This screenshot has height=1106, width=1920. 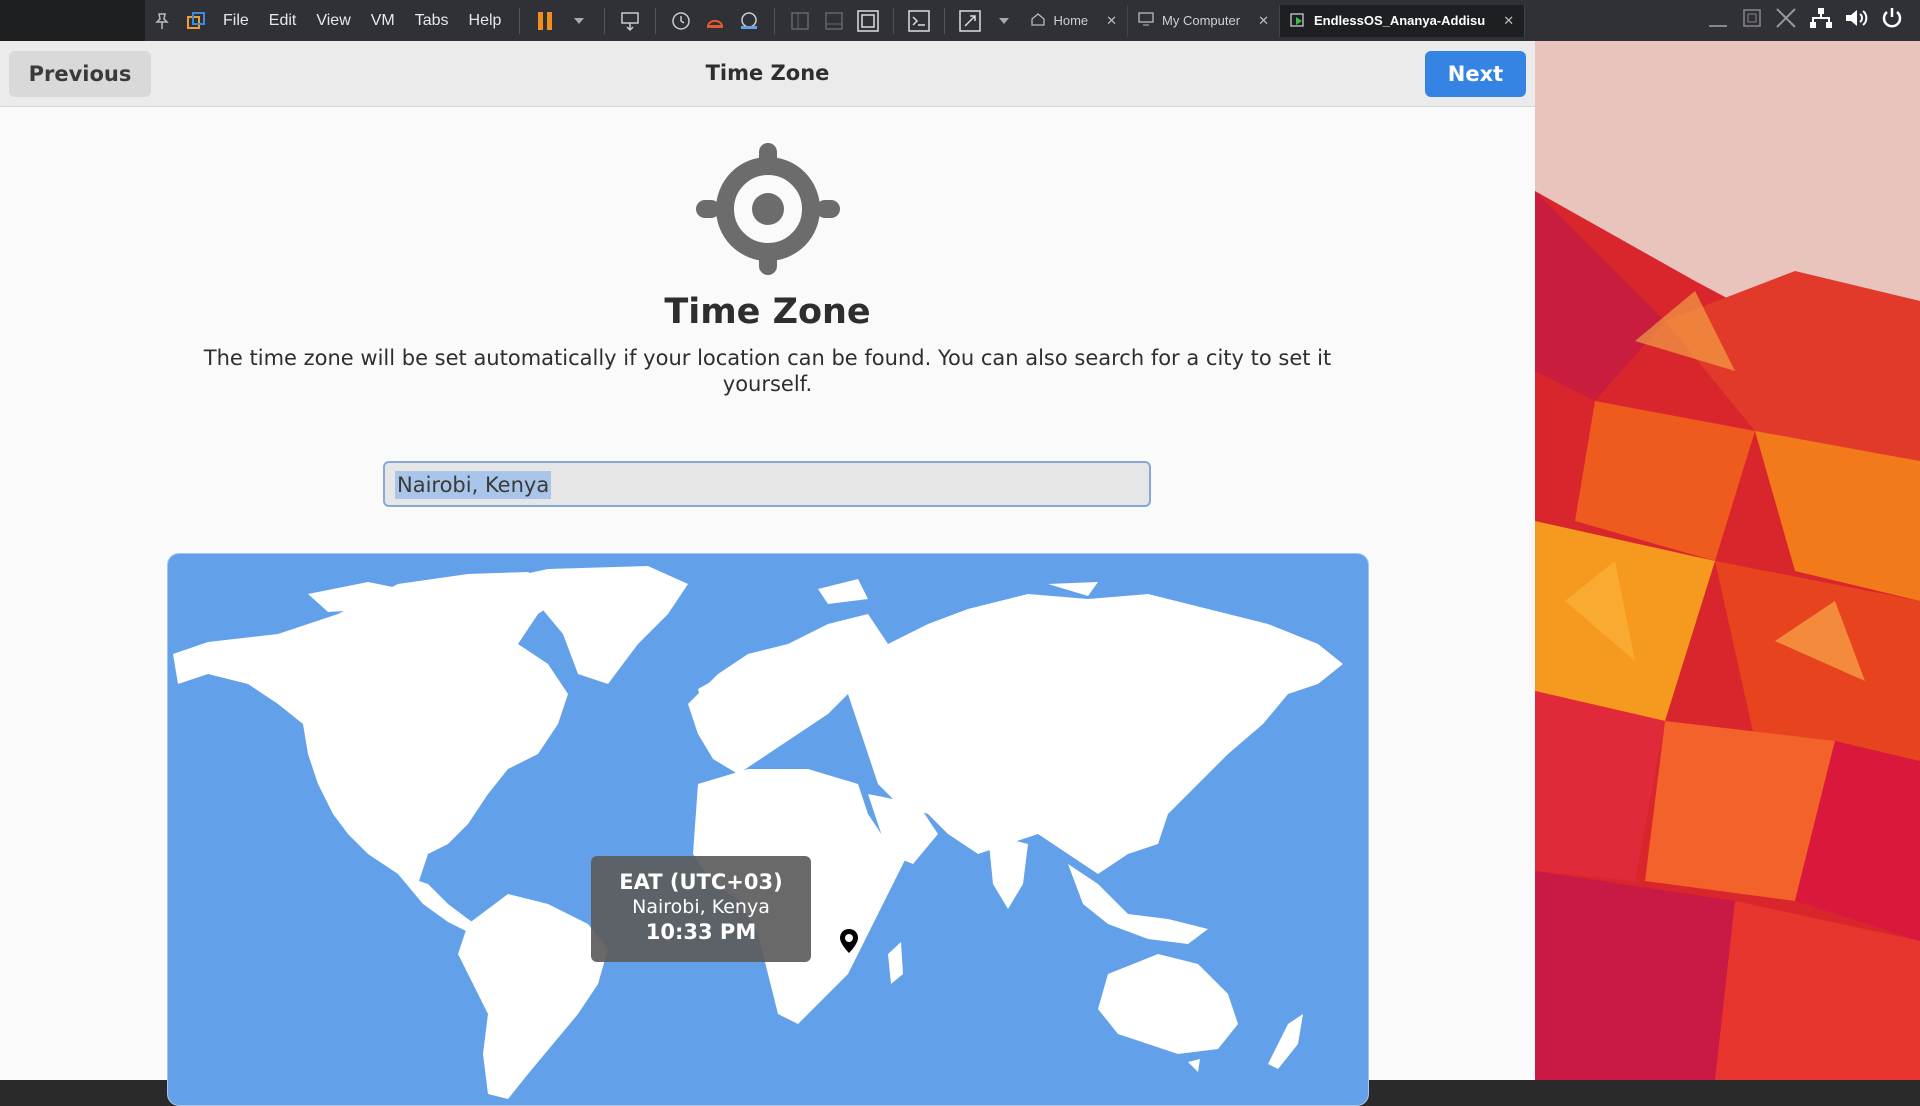 I want to click on network-icon, so click(x=1821, y=20).